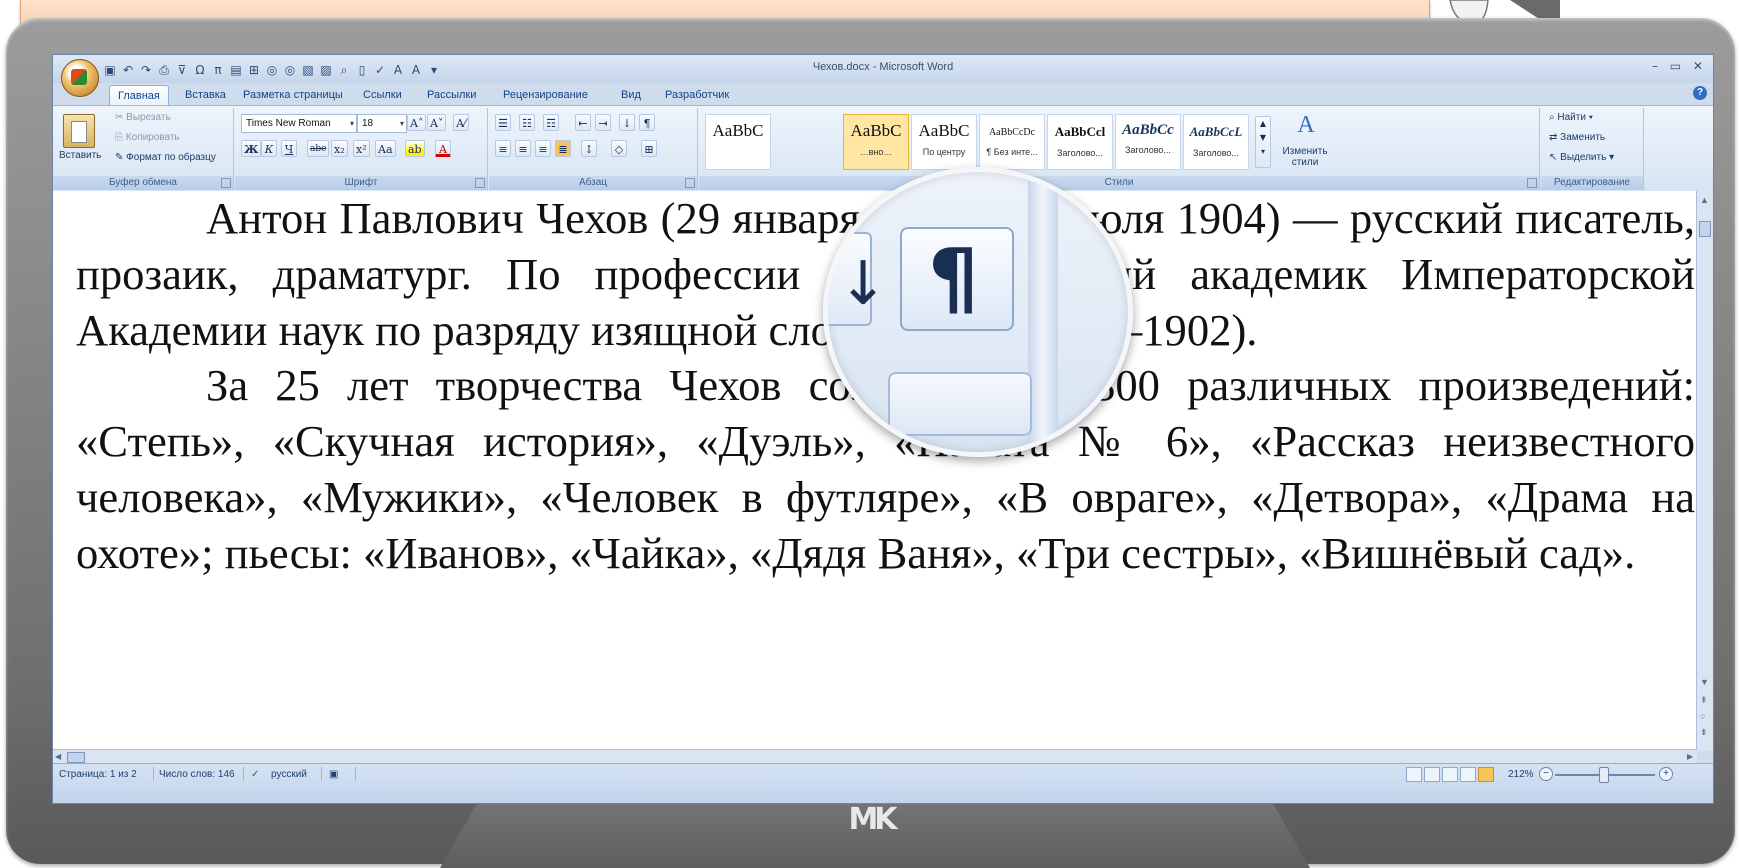 Image resolution: width=1741 pixels, height=868 pixels. What do you see at coordinates (543, 148) in the screenshot?
I see `align-right-icon: ≡` at bounding box center [543, 148].